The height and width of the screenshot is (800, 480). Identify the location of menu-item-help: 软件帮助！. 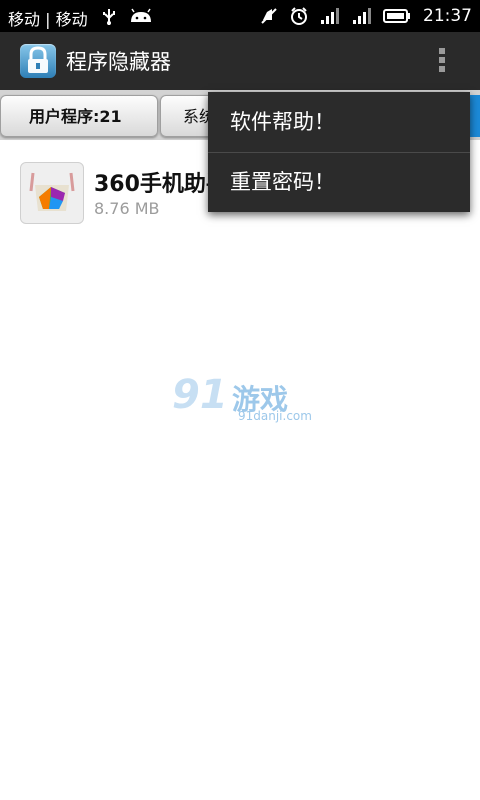
(339, 122).